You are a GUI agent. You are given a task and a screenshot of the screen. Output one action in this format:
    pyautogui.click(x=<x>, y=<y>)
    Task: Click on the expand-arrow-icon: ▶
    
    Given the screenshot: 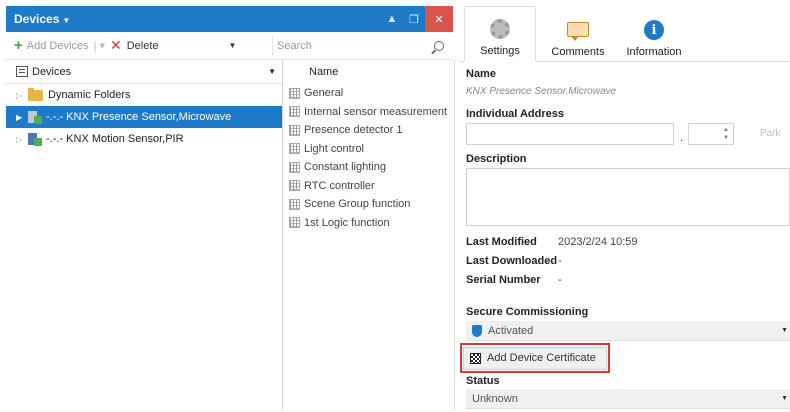 What is the action you would take?
    pyautogui.click(x=21, y=117)
    